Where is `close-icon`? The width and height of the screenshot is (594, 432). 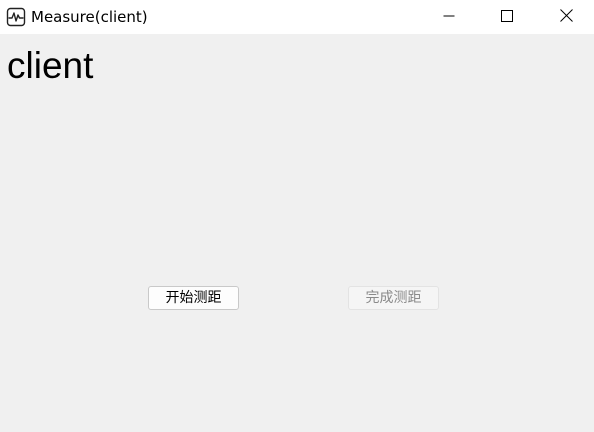
close-icon is located at coordinates (566, 16).